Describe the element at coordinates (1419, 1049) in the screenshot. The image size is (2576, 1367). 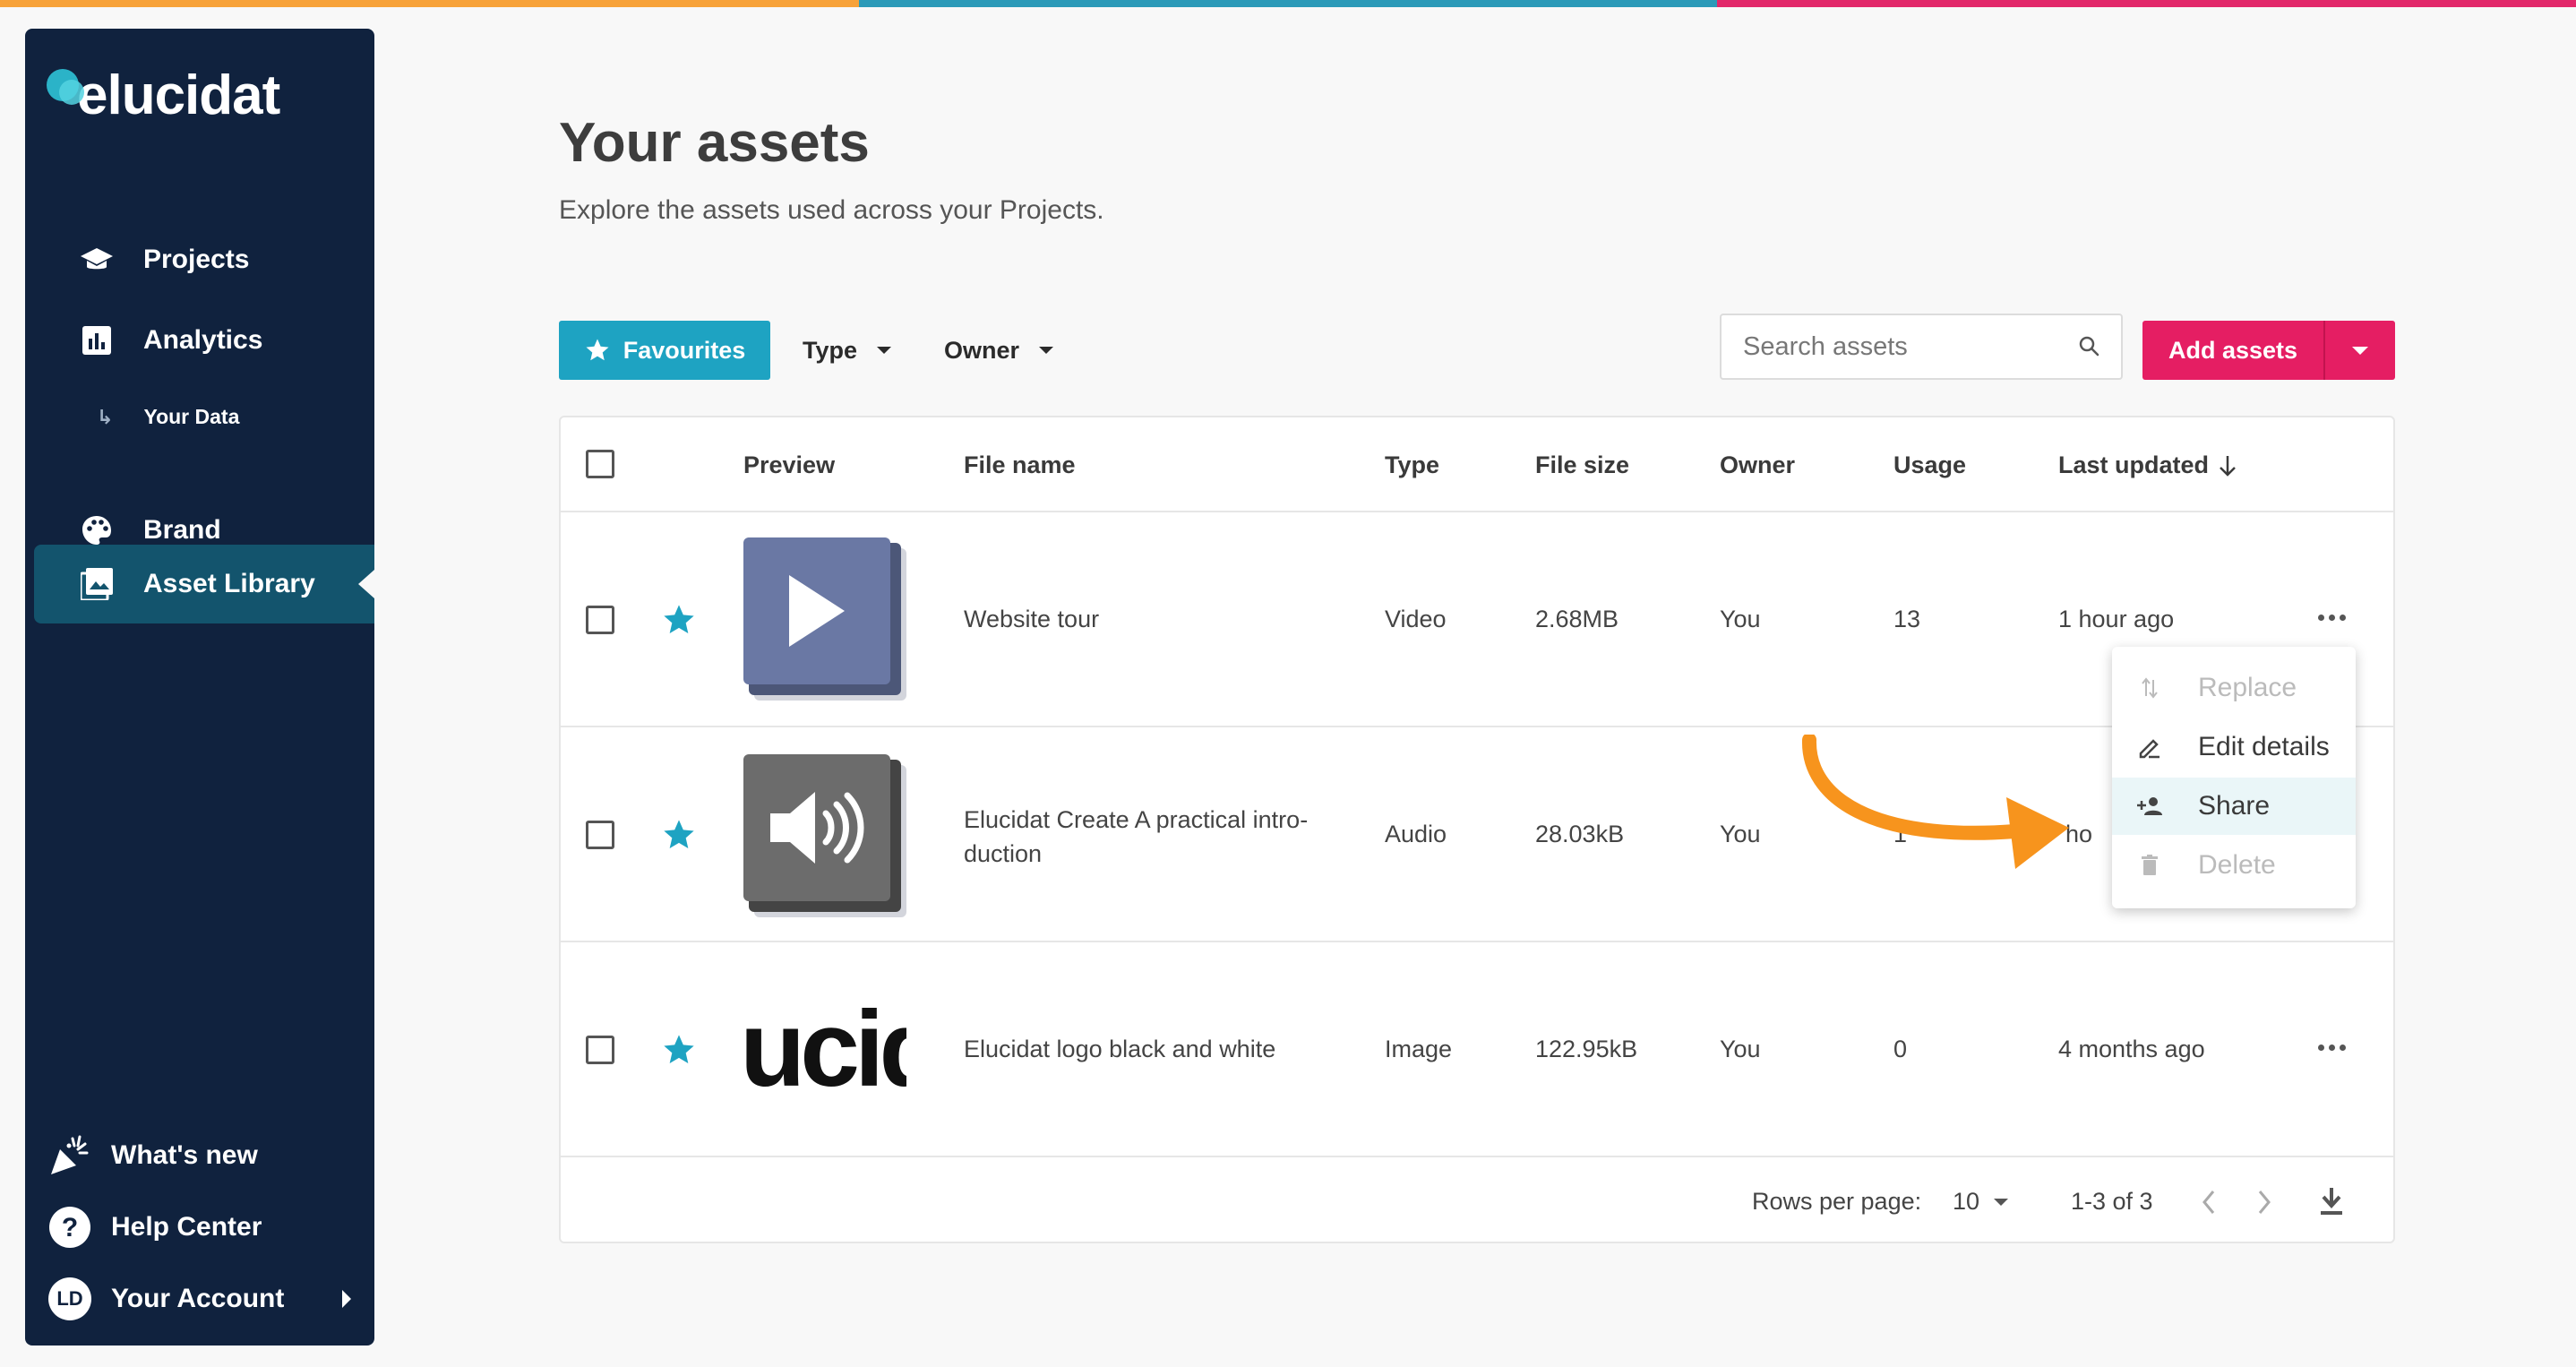
I see `type-cell: Image` at that location.